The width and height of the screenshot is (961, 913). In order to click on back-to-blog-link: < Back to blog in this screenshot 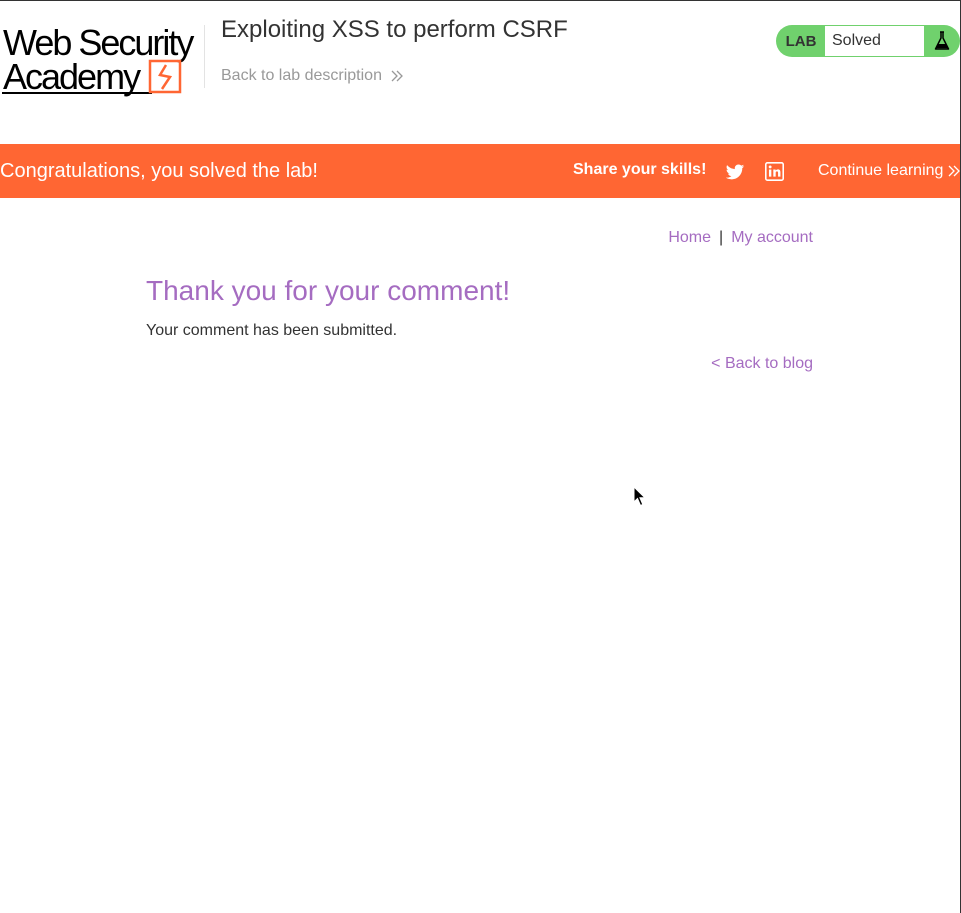, I will do `click(762, 364)`.